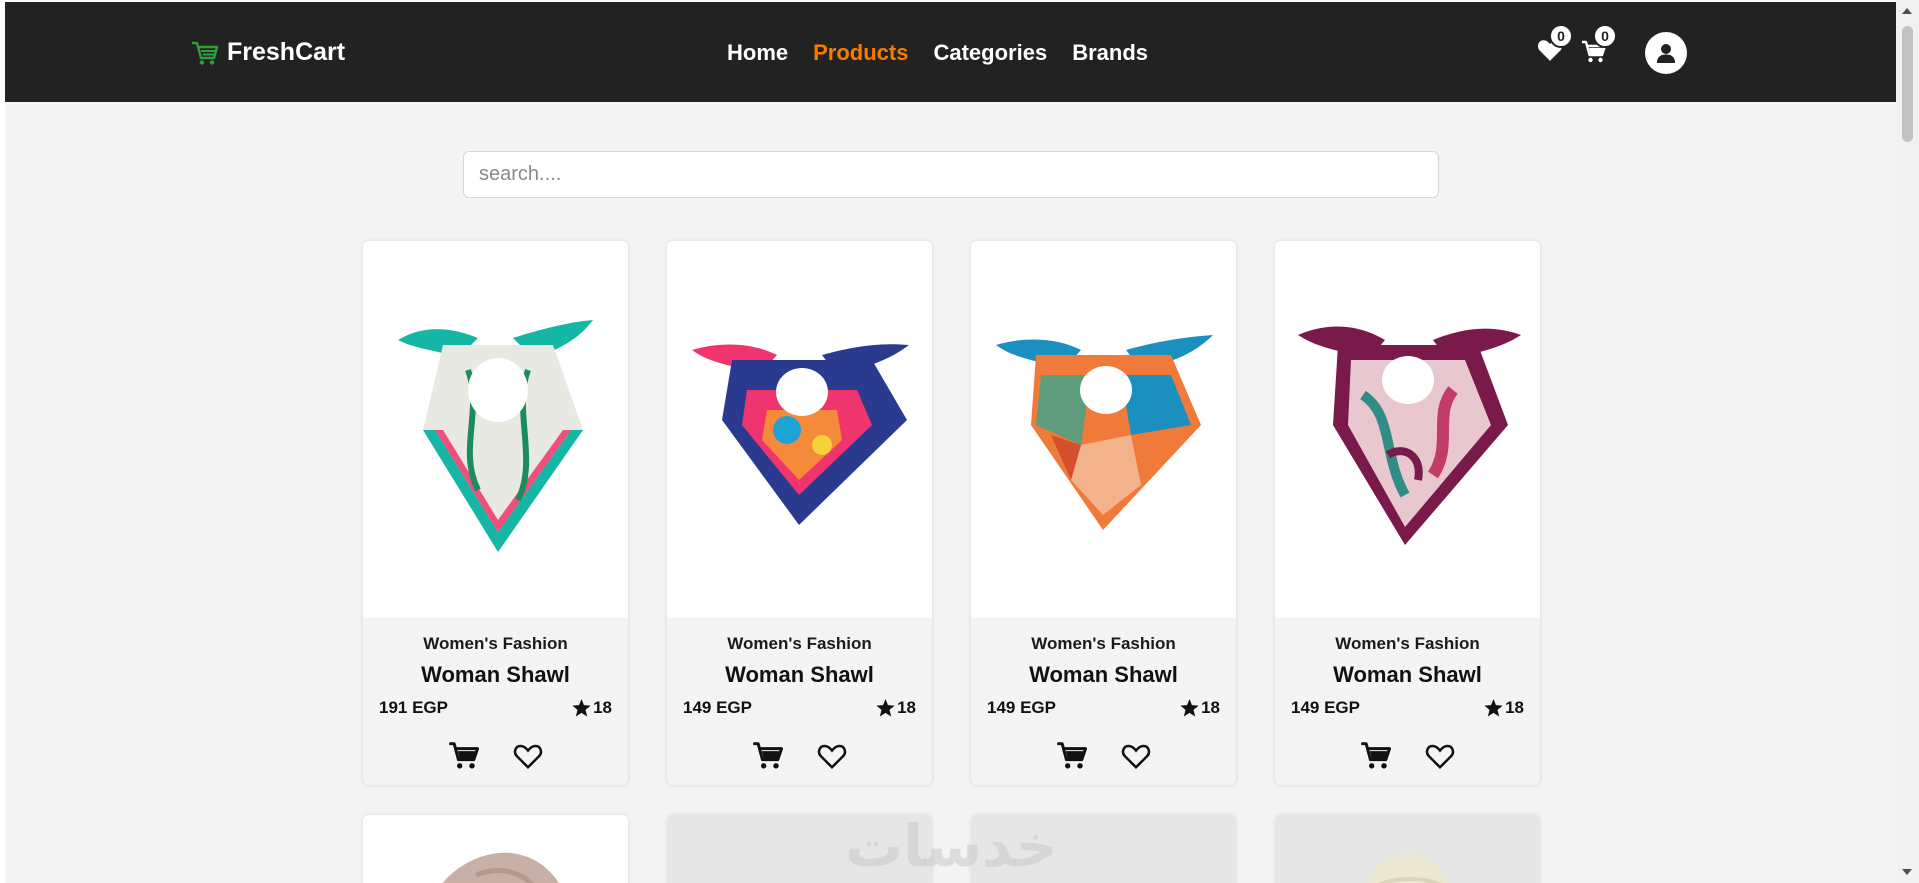  I want to click on nav-link-home: Home, so click(757, 53).